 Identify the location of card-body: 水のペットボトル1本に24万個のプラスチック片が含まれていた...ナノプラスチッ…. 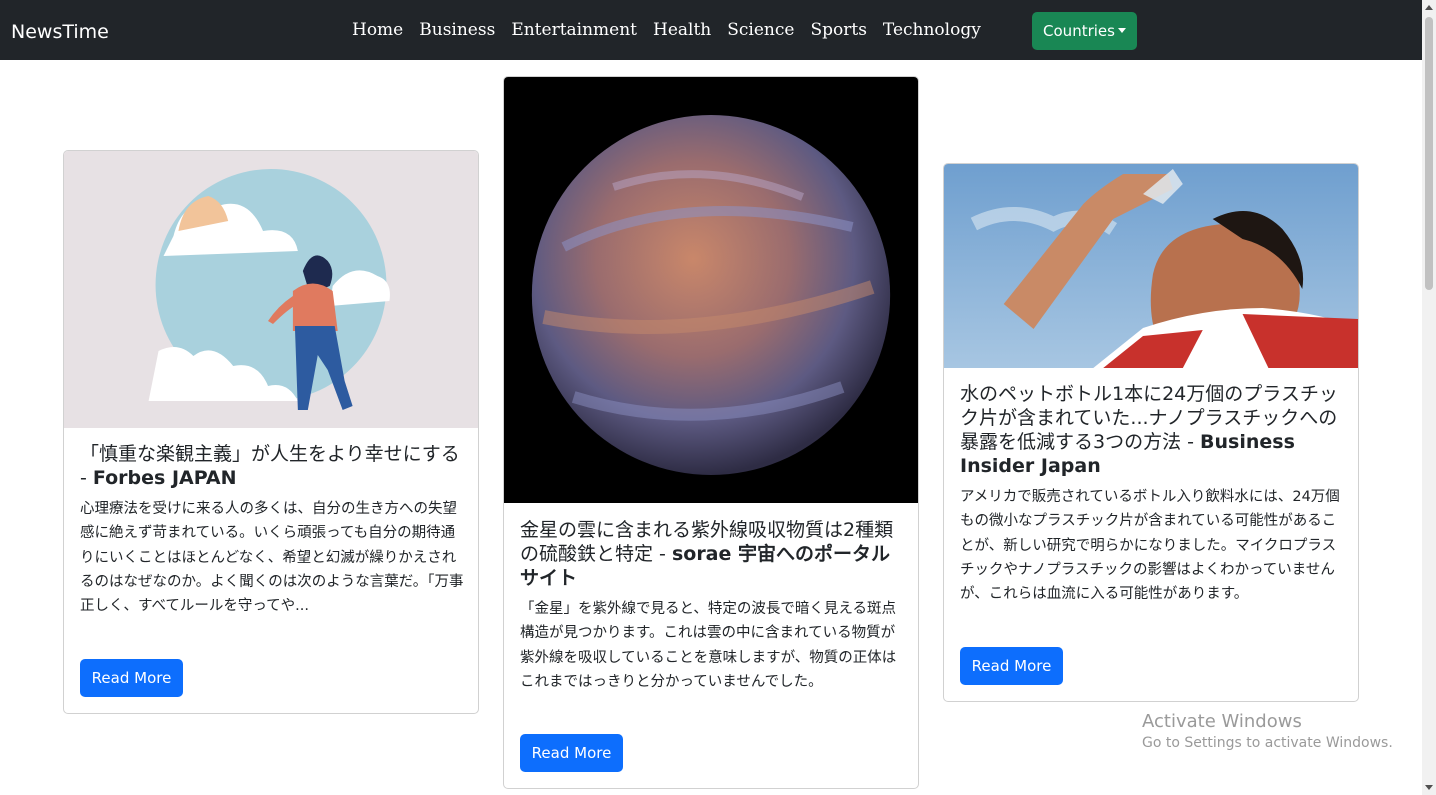
(1152, 494).